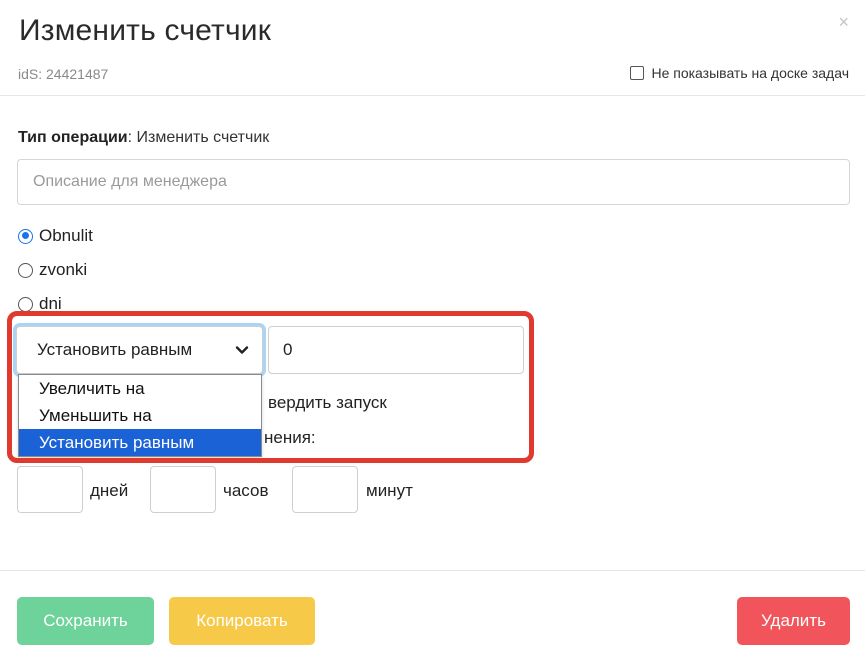  I want to click on hours-input, so click(183, 489).